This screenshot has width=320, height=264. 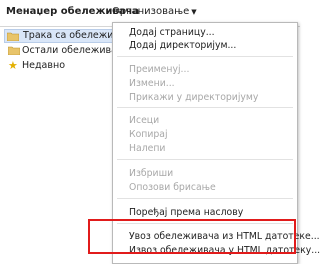 What do you see at coordinates (74, 35) in the screenshot?
I see `tree-item-label: Трака са обележива` at bounding box center [74, 35].